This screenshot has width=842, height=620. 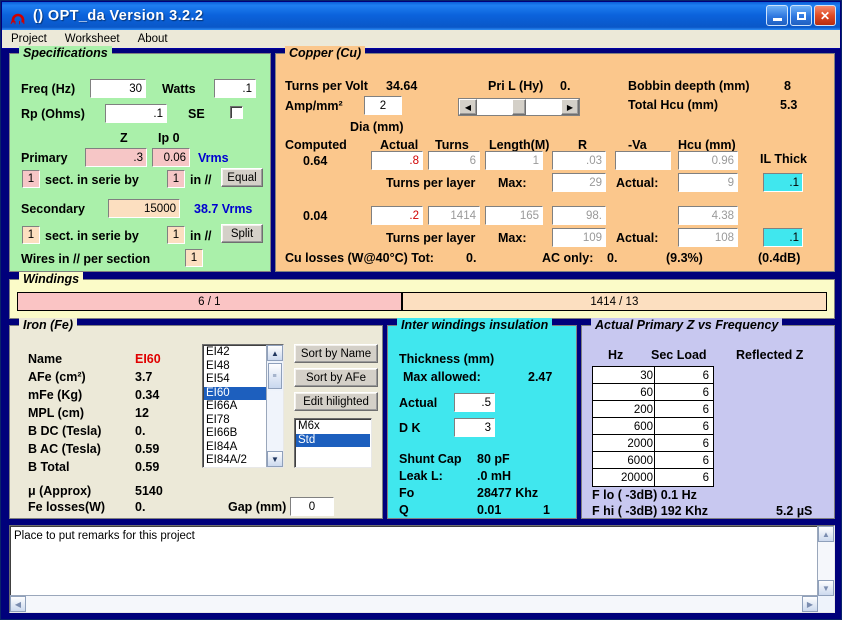 What do you see at coordinates (684, 477) in the screenshot?
I see `sec-load-cell: 6` at bounding box center [684, 477].